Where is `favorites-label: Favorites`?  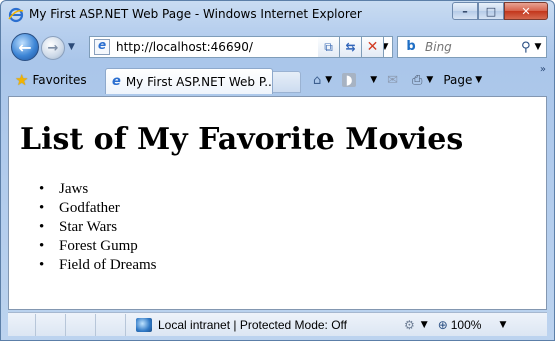
favorites-label: Favorites is located at coordinates (59, 80).